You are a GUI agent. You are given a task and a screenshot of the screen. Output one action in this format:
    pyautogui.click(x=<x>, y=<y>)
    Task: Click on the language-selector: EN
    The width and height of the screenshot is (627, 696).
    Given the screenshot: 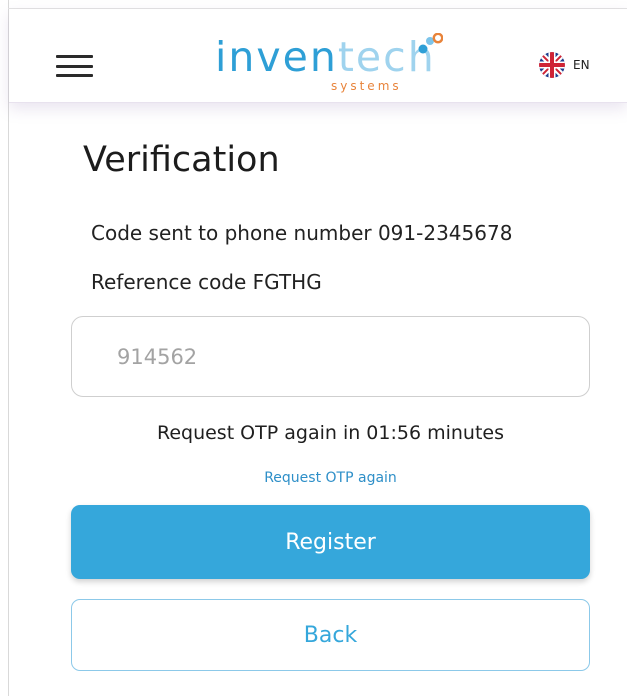 What is the action you would take?
    pyautogui.click(x=564, y=65)
    